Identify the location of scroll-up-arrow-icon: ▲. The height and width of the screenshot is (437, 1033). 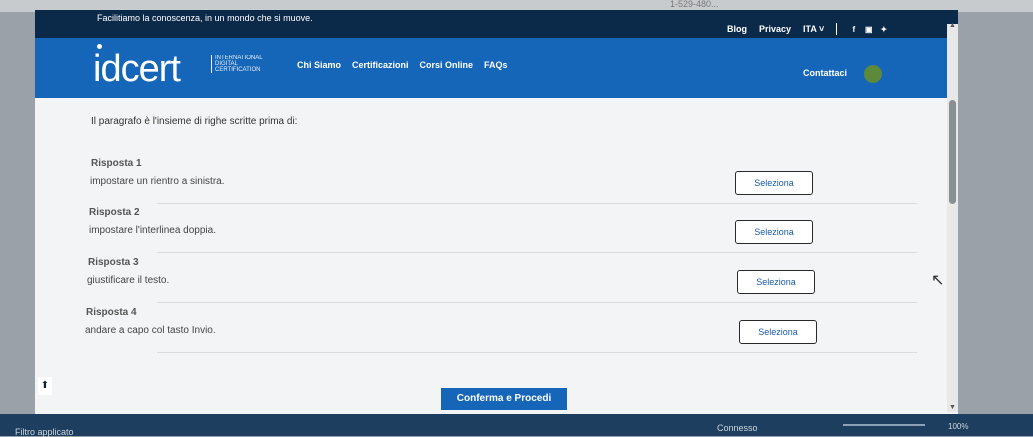
(952, 25).